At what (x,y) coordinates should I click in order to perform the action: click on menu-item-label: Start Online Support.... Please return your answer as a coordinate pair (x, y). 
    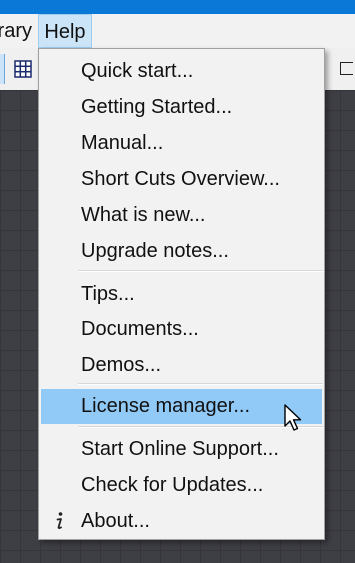
    Looking at the image, I should click on (180, 449).